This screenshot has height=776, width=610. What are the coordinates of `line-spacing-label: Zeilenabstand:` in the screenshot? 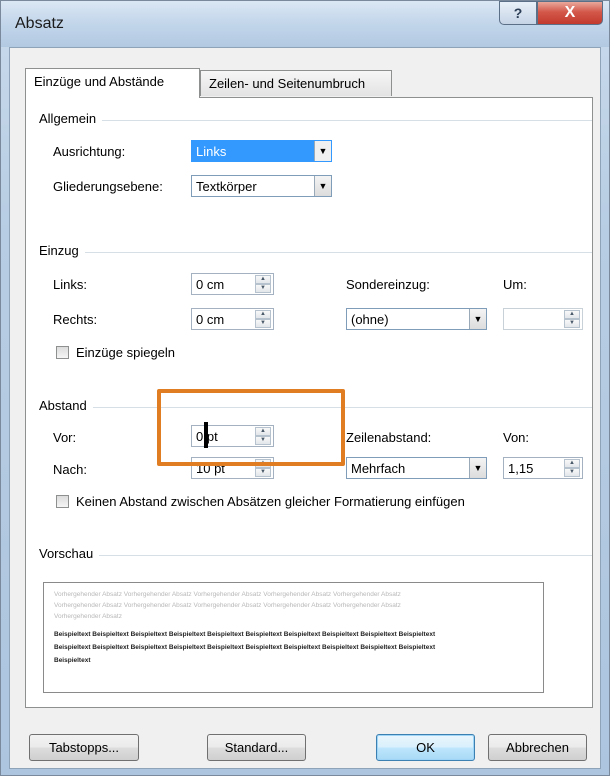 It's located at (389, 437).